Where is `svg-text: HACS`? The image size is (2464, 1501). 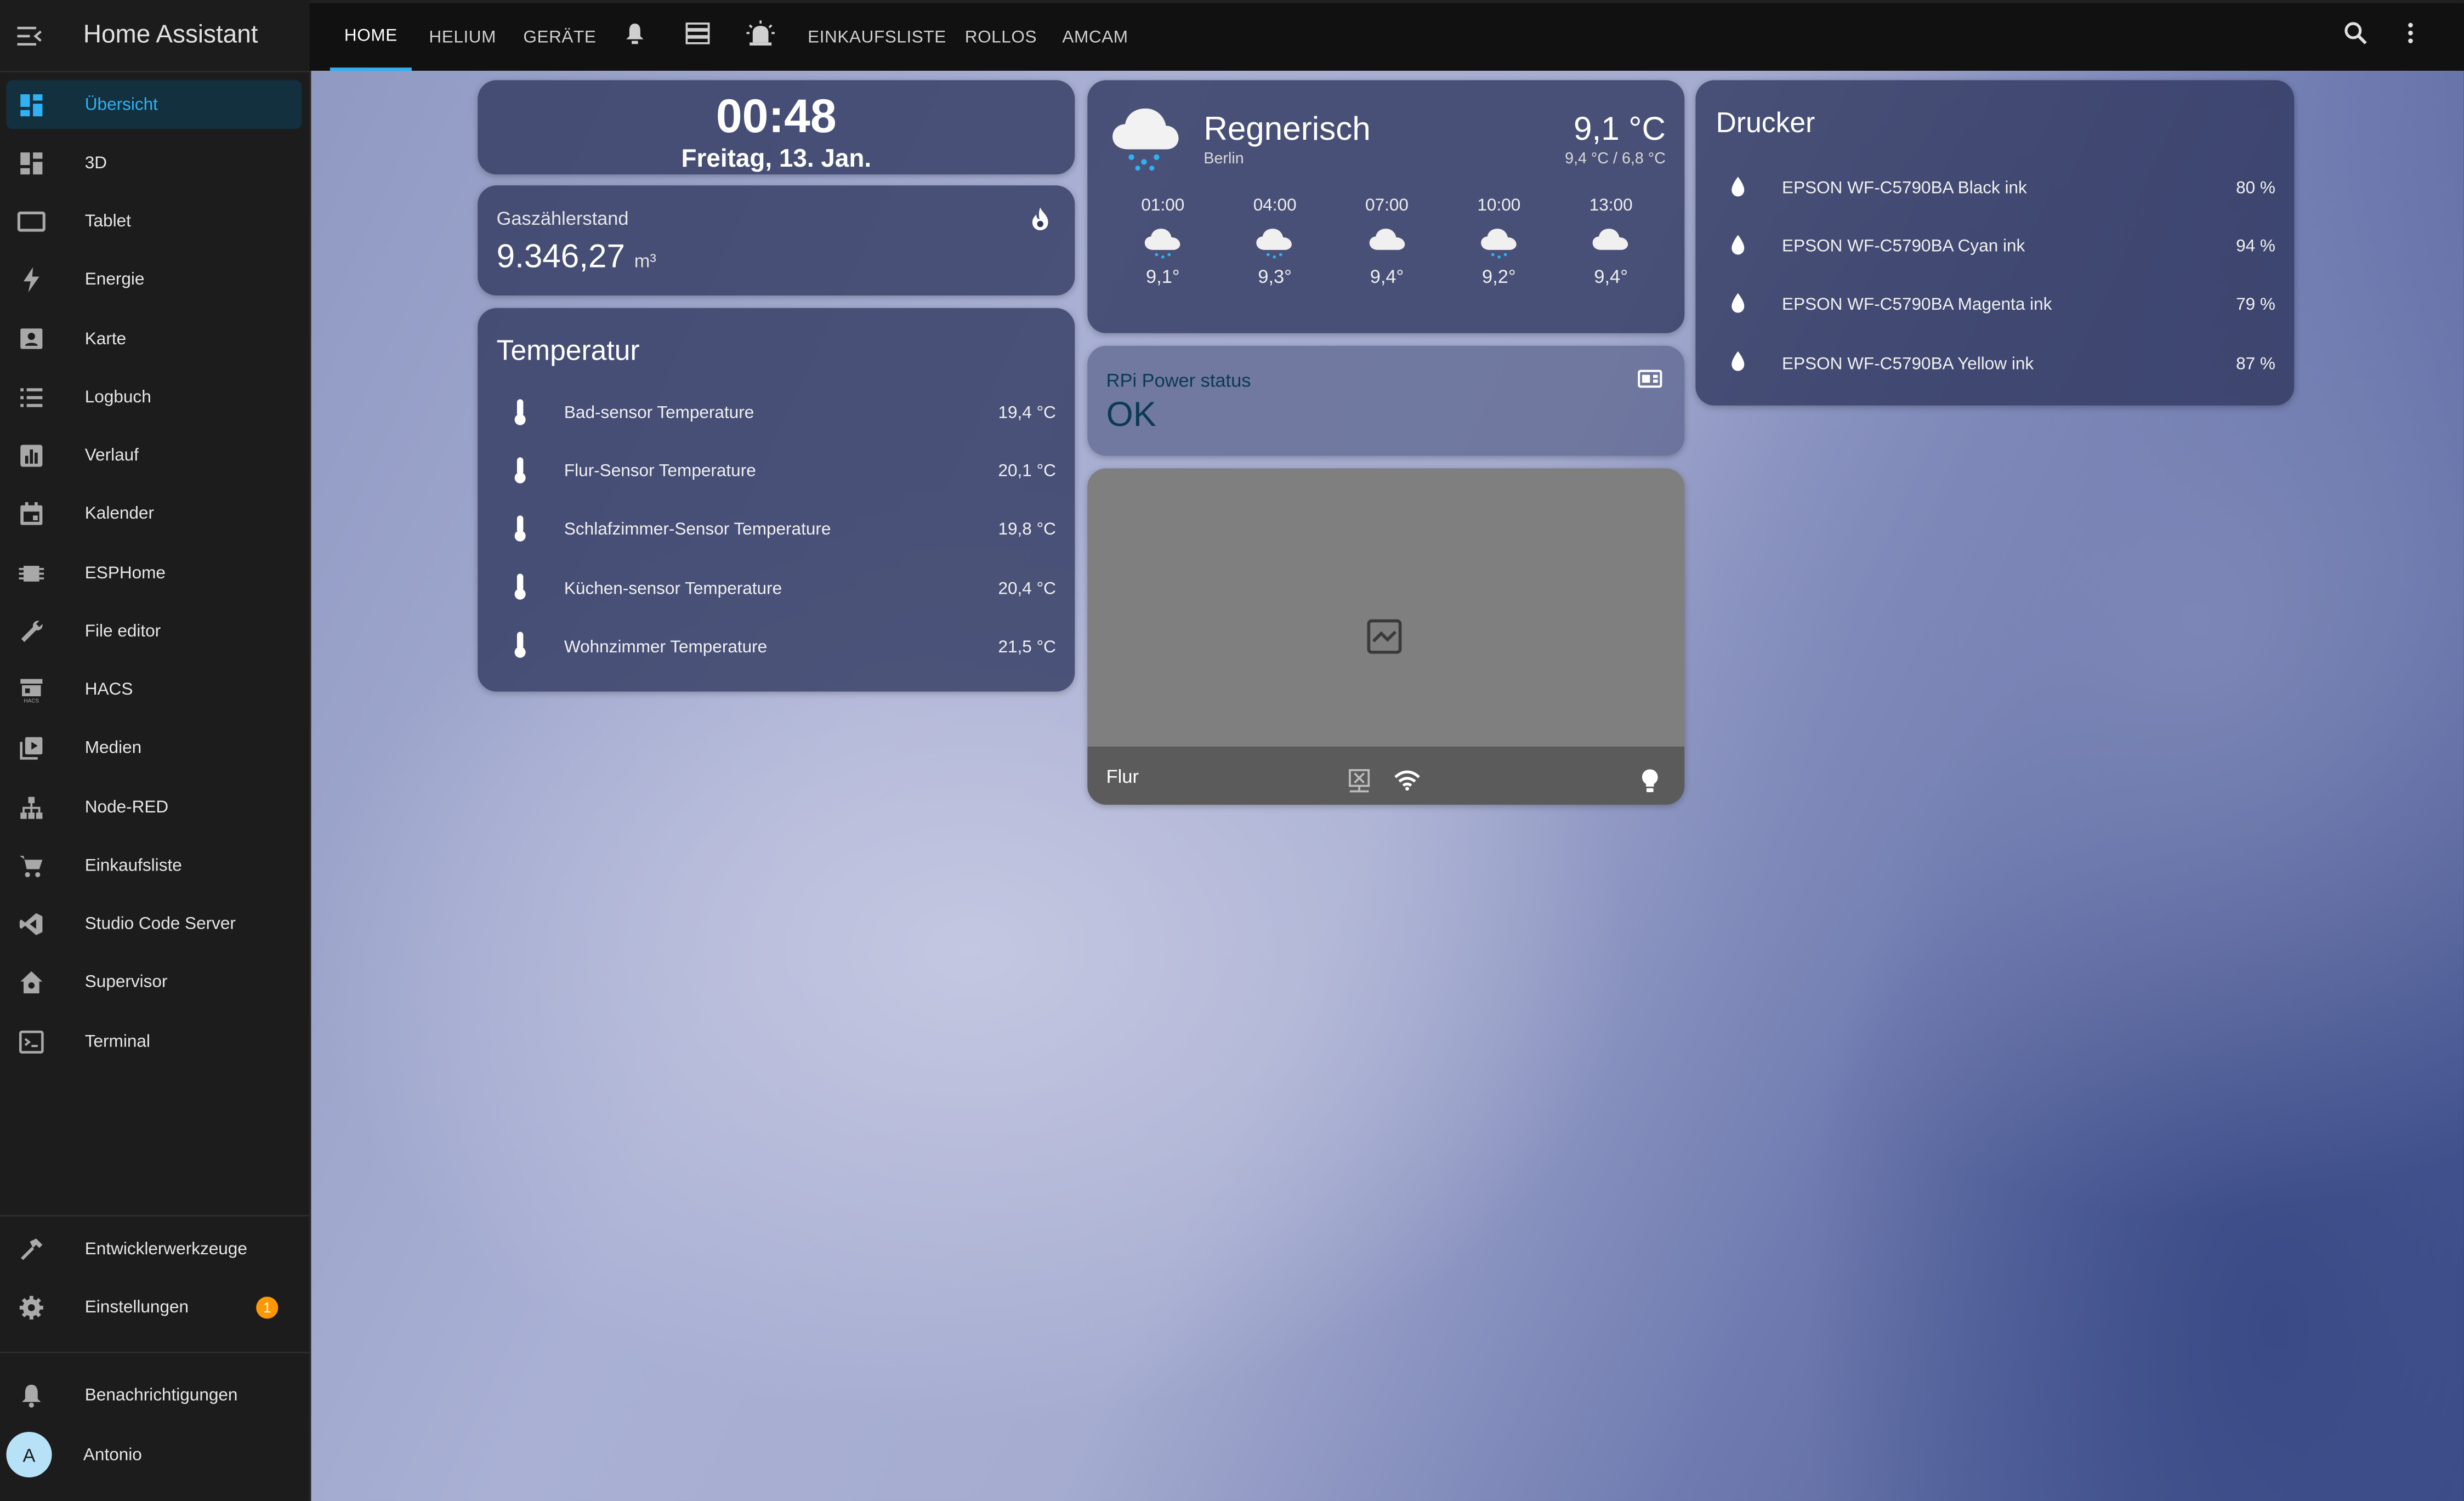 svg-text: HACS is located at coordinates (31, 699).